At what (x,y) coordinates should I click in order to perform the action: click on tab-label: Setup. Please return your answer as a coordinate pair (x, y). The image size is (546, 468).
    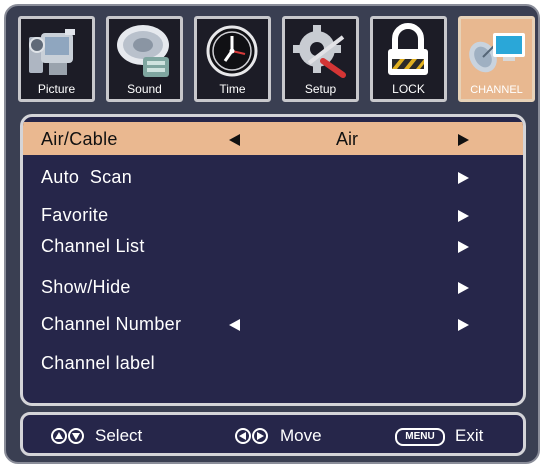
    Looking at the image, I should click on (320, 89).